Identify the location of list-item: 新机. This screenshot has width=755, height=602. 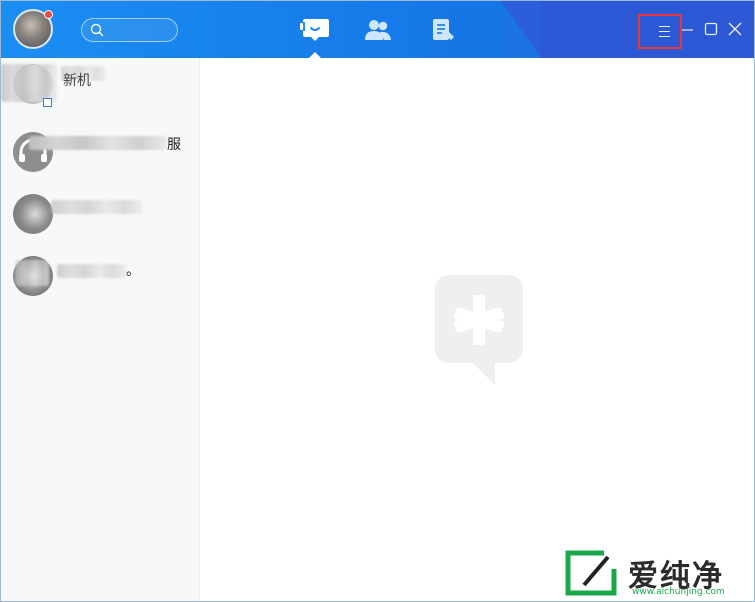
(100, 89).